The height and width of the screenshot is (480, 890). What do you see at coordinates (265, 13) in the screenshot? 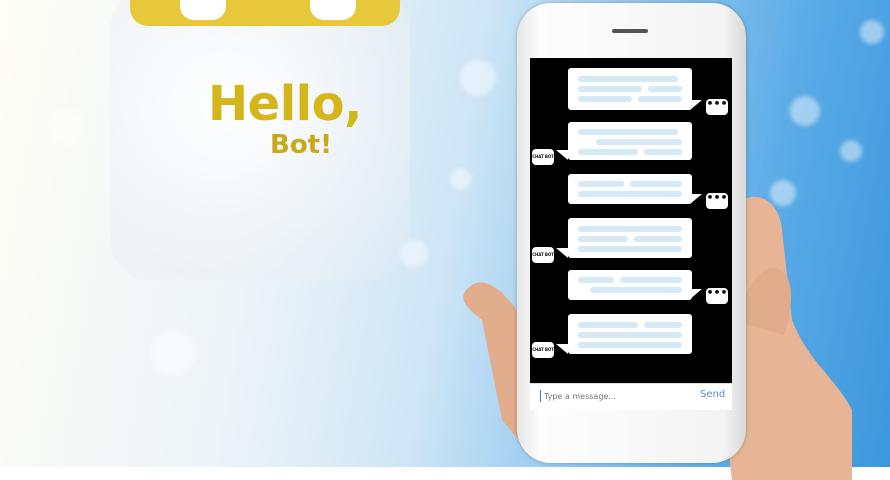
I see `robot-visor` at bounding box center [265, 13].